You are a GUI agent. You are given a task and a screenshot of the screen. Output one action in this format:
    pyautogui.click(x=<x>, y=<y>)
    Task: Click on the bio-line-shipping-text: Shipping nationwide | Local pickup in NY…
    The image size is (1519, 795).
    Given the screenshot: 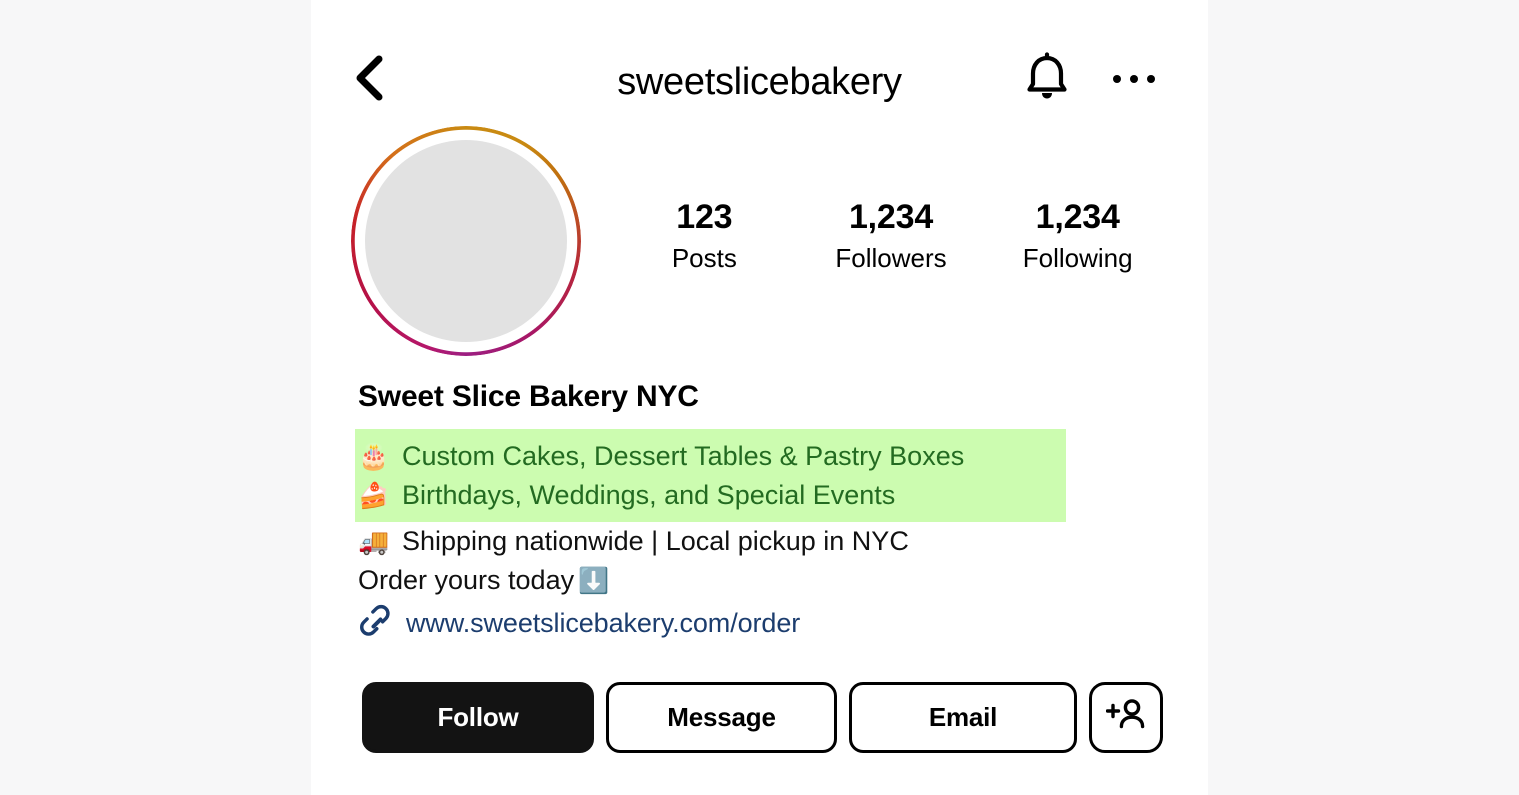 What is the action you would take?
    pyautogui.click(x=655, y=541)
    